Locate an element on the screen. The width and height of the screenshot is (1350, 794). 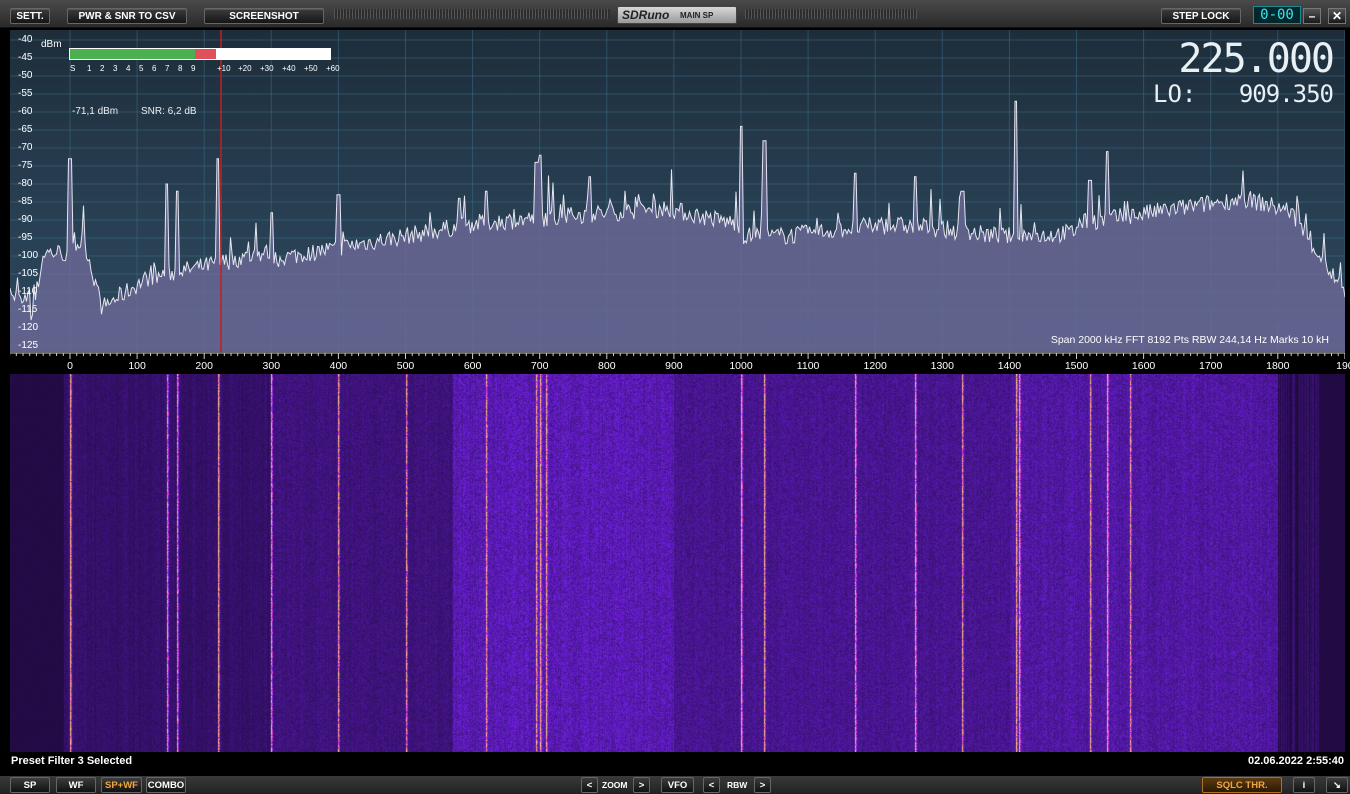
digit-display: 0-00 is located at coordinates (1277, 15).